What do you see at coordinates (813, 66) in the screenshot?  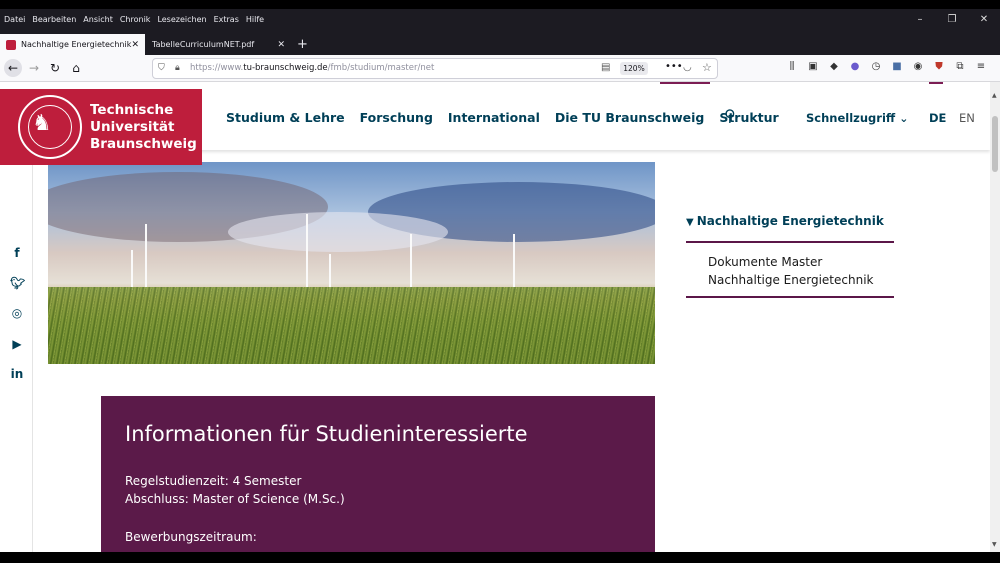 I see `sidebar-icon: ▣` at bounding box center [813, 66].